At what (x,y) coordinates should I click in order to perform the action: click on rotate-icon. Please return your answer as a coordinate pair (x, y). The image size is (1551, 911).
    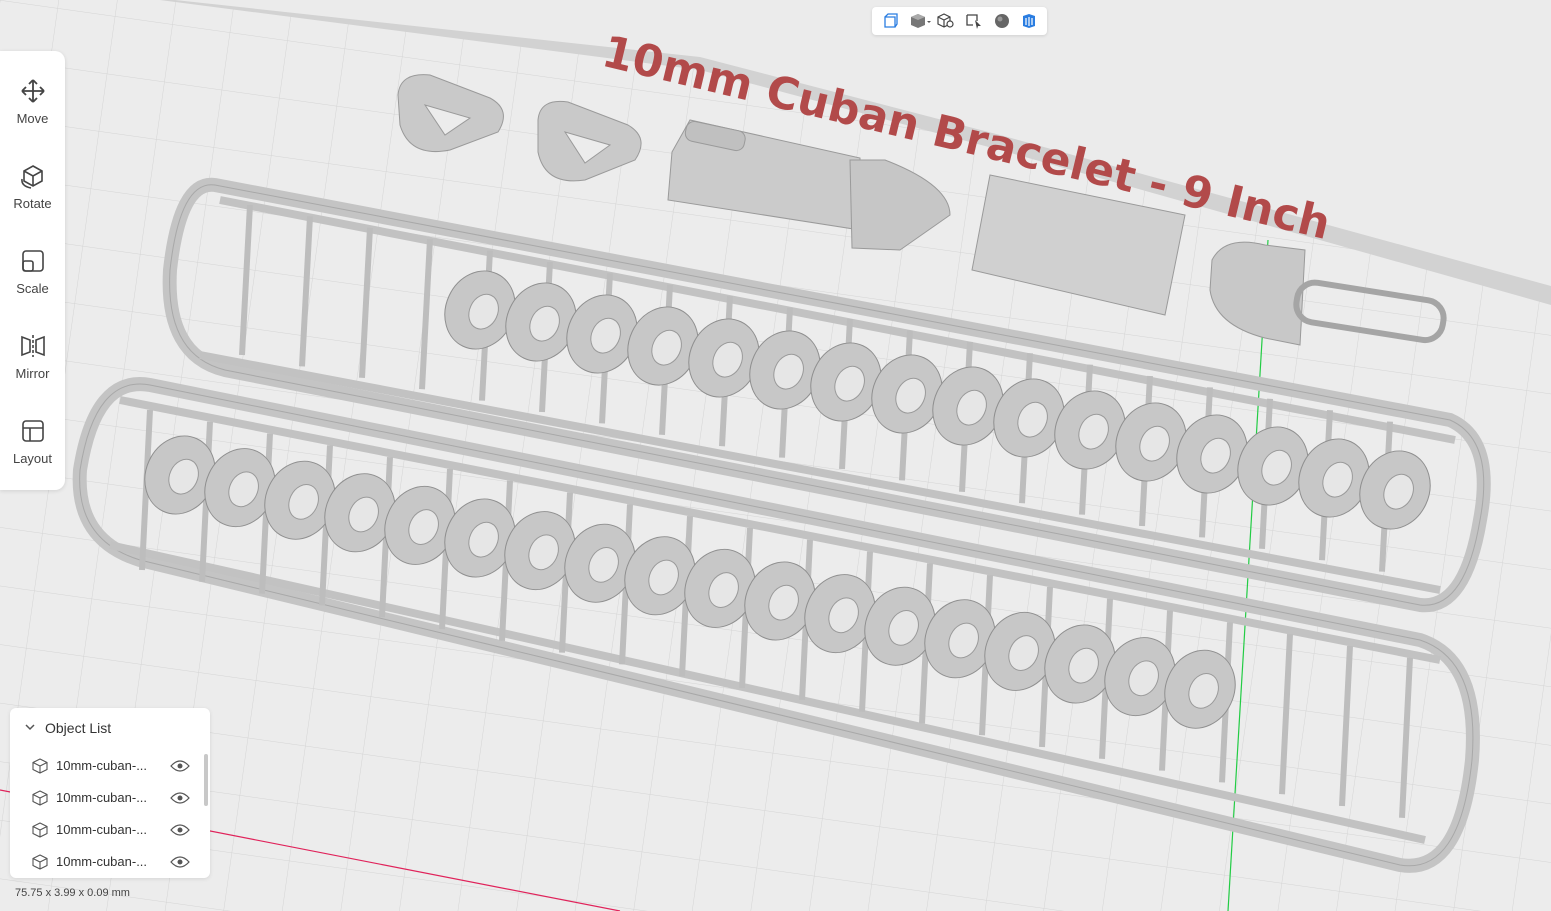
    Looking at the image, I should click on (31, 177).